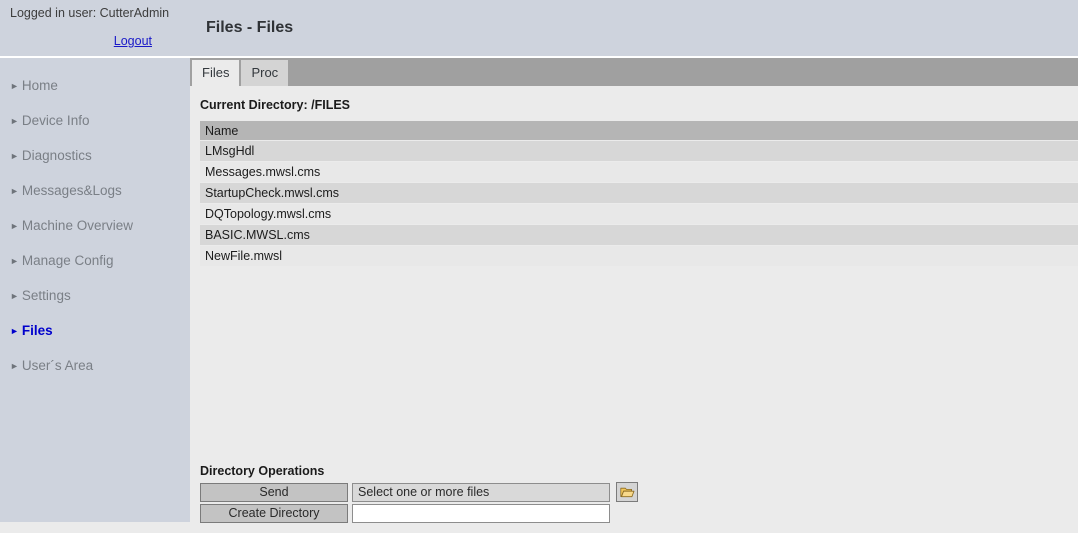 The image size is (1078, 533). What do you see at coordinates (95, 305) in the screenshot?
I see `sidebar-item-settings: ► Settings` at bounding box center [95, 305].